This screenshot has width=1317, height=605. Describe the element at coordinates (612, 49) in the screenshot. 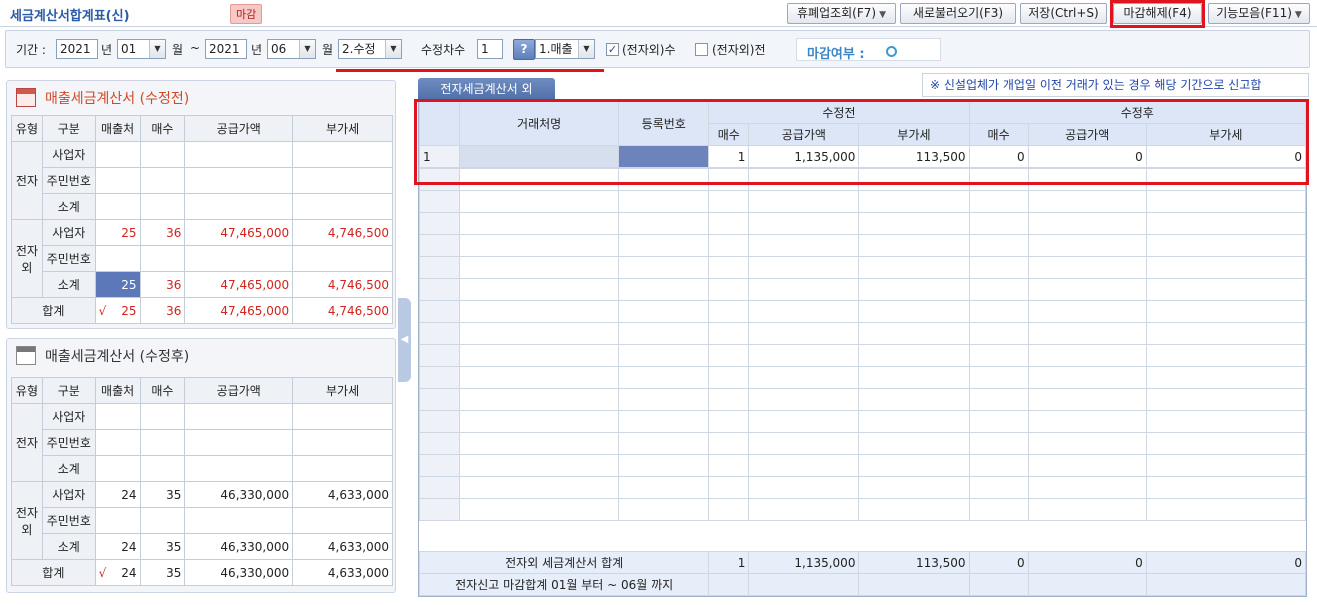

I see `non-electronic-after-checkbox: ✓` at that location.